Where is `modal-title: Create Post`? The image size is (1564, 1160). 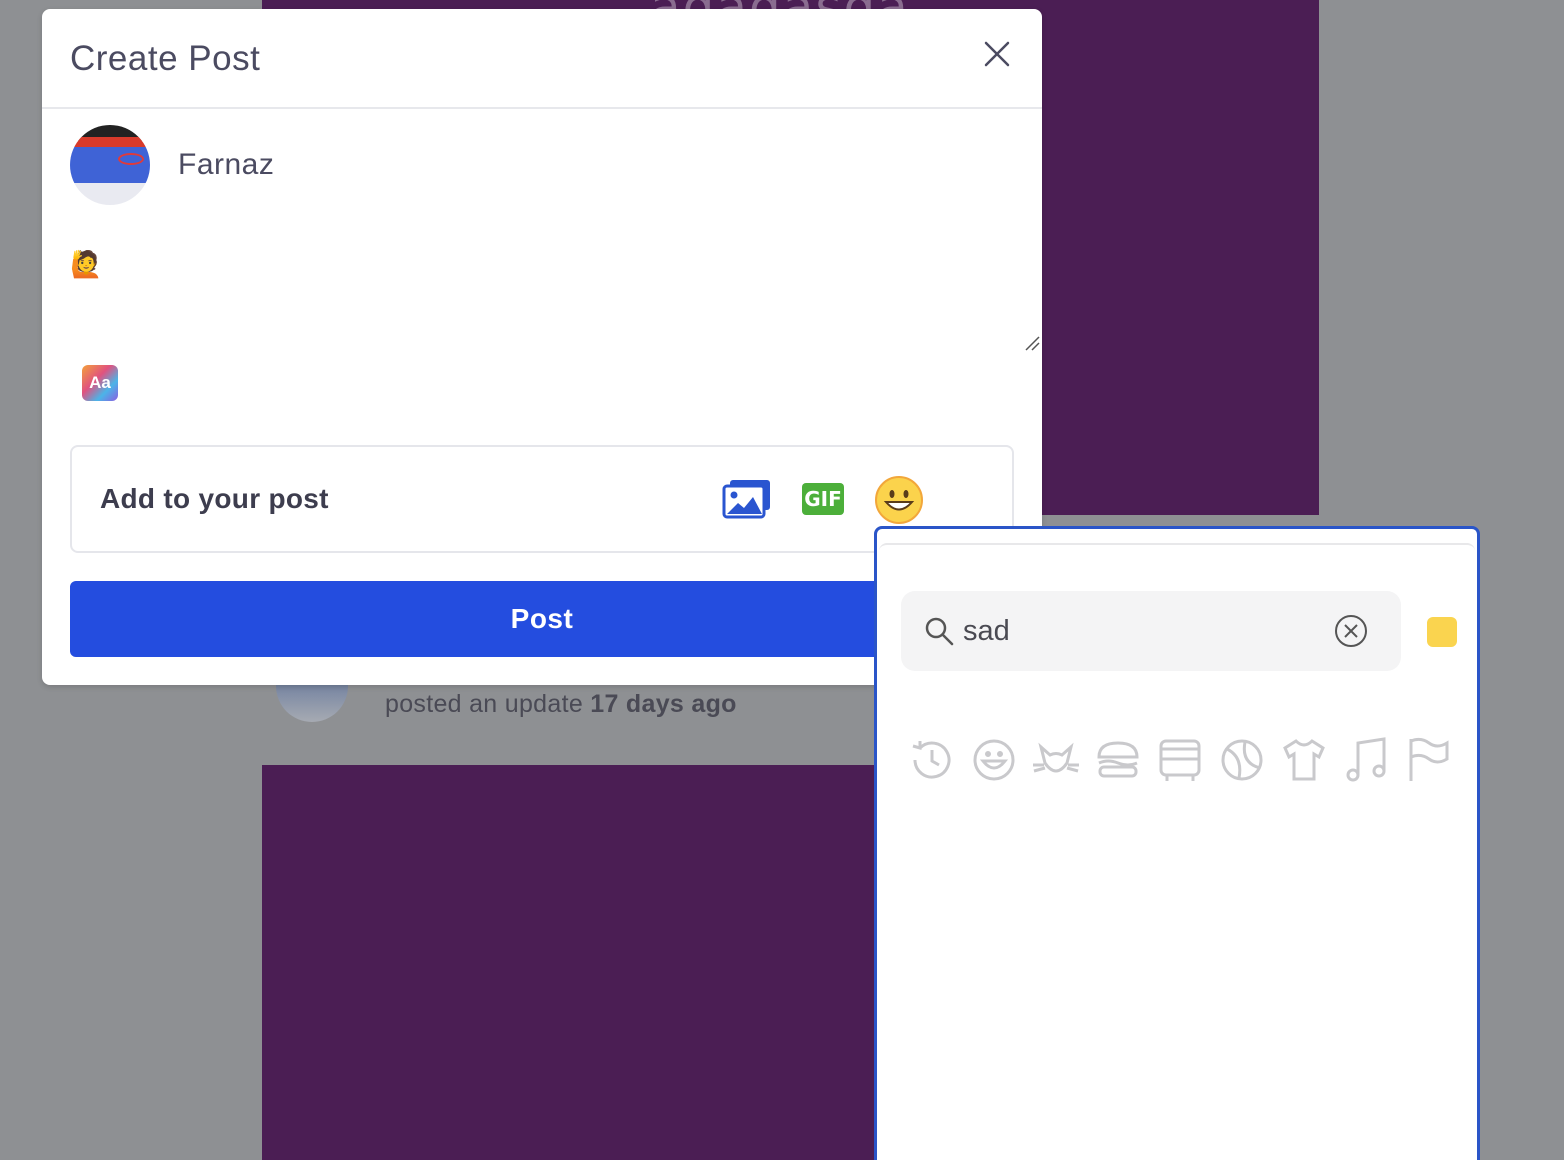
modal-title: Create Post is located at coordinates (165, 58).